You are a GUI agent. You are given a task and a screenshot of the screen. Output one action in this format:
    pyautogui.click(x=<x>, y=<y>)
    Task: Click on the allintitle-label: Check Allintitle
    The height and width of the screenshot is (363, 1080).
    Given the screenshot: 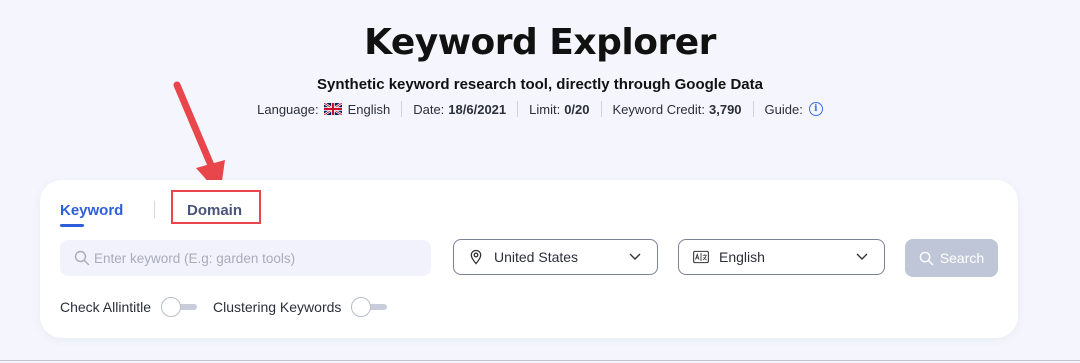 What is the action you would take?
    pyautogui.click(x=106, y=307)
    